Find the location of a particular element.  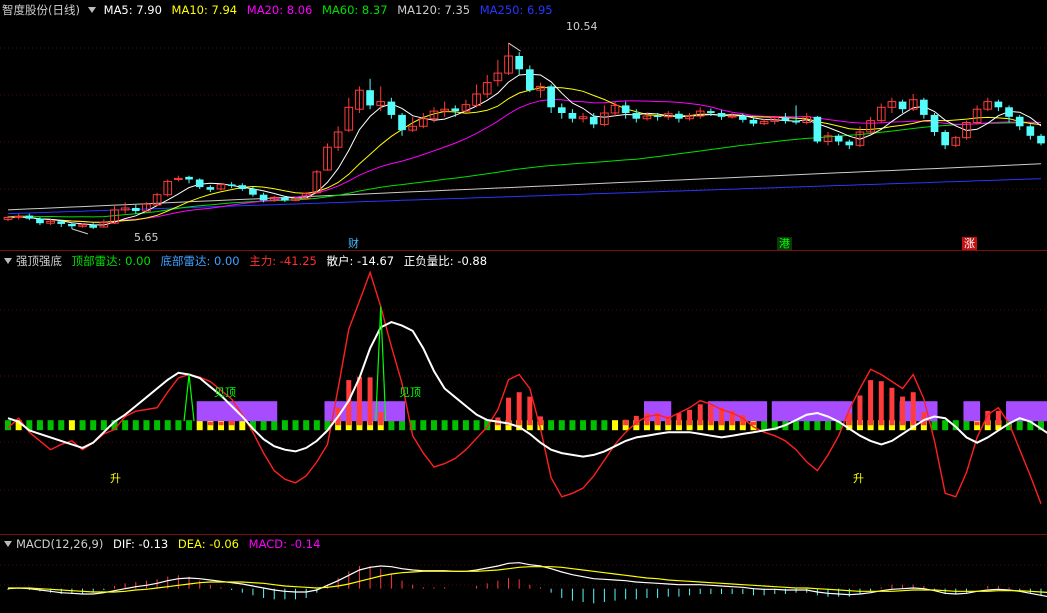

top-signal-label-2: 见顶 is located at coordinates (410, 392).